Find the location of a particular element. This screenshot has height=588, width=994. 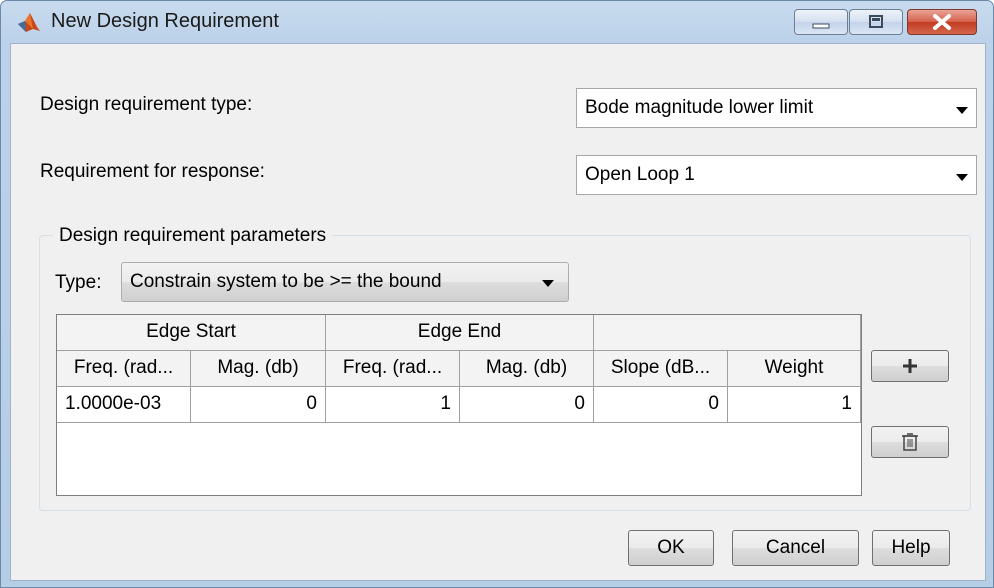

trash-icon is located at coordinates (910, 442).